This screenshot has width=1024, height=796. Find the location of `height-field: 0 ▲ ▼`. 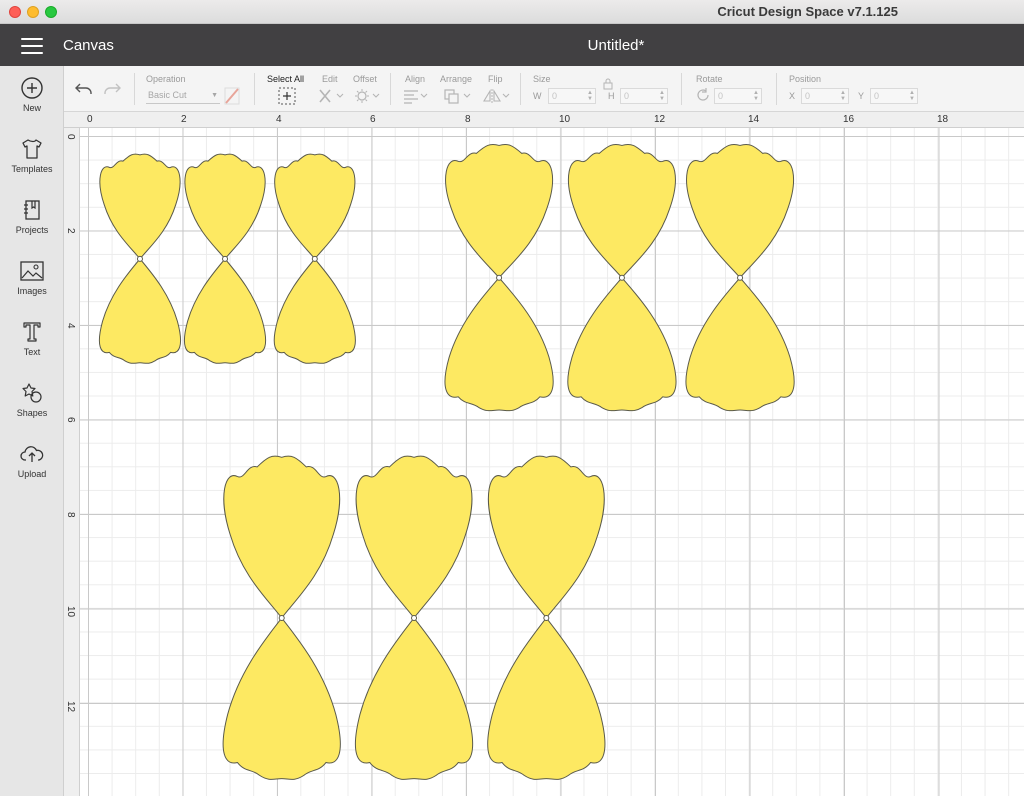

height-field: 0 ▲ ▼ is located at coordinates (644, 96).